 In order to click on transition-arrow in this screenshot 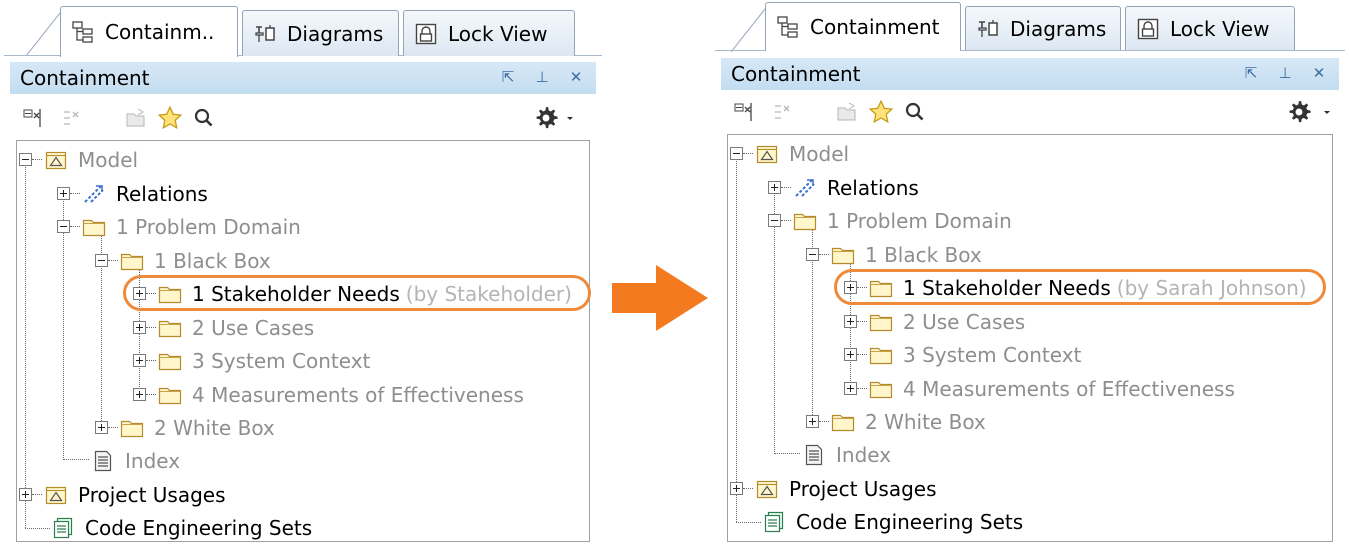, I will do `click(660, 298)`.